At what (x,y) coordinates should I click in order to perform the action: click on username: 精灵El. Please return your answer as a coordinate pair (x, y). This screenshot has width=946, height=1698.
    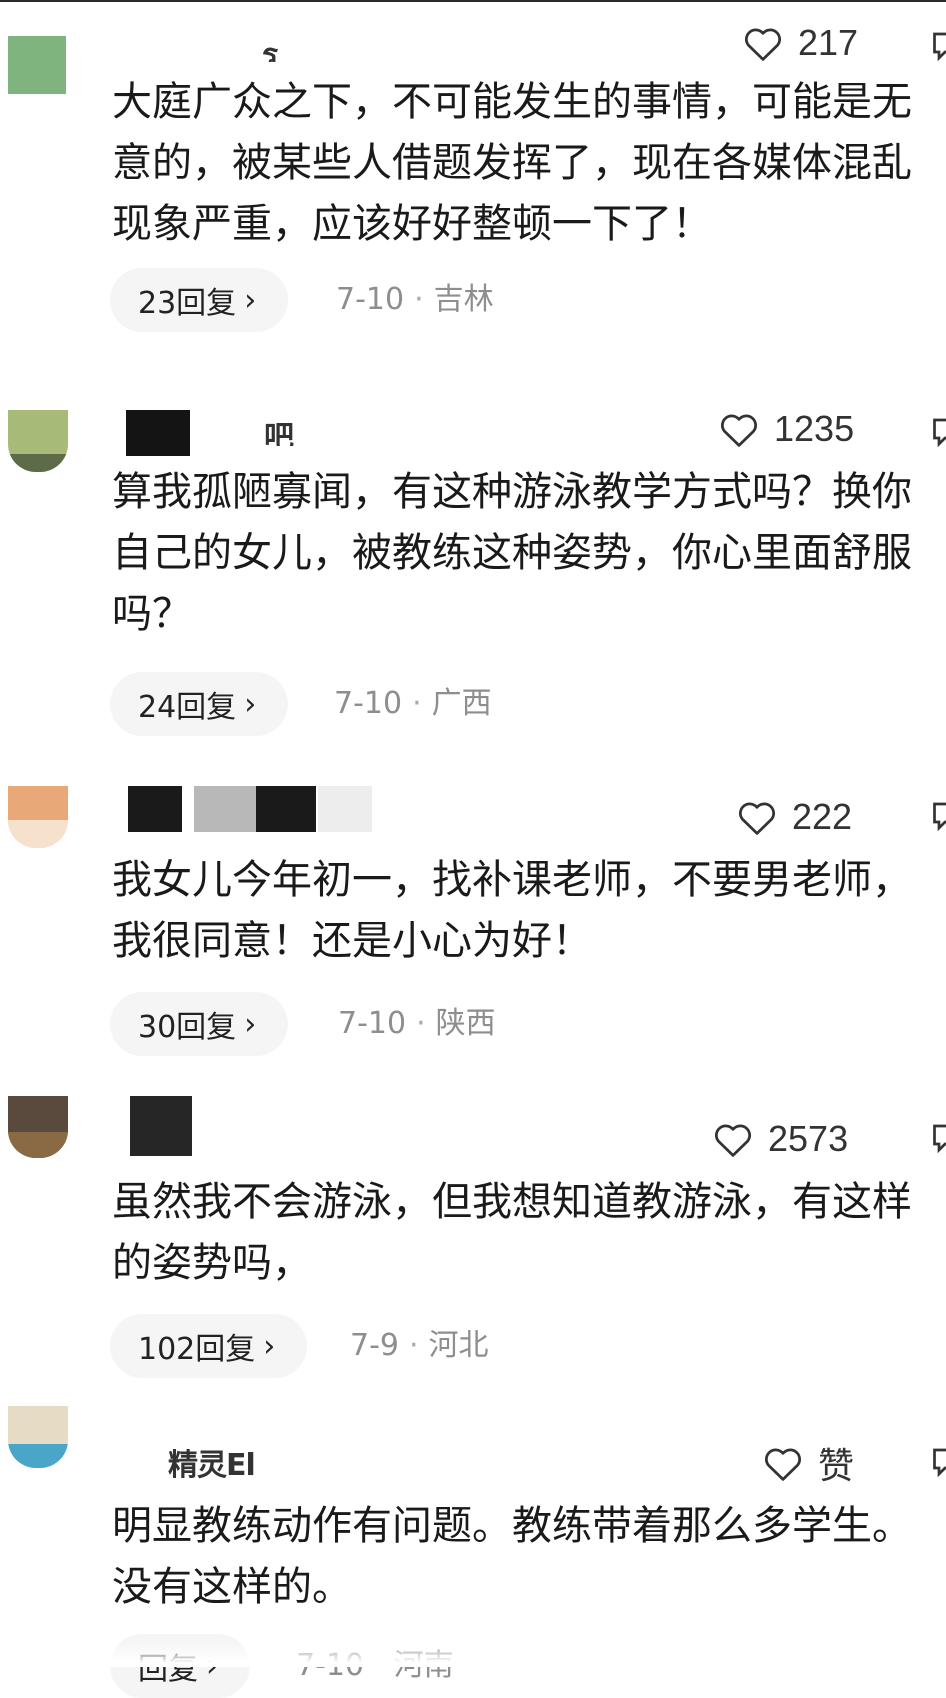
    Looking at the image, I should click on (212, 1464).